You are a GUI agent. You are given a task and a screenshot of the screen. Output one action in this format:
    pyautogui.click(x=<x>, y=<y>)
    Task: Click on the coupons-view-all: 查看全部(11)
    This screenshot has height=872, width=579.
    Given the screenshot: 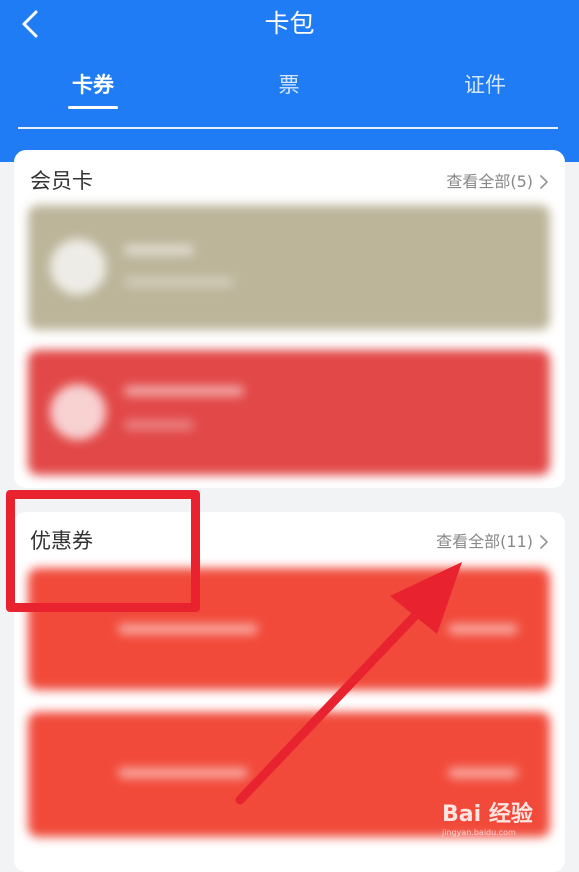 What is the action you would take?
    pyautogui.click(x=492, y=542)
    